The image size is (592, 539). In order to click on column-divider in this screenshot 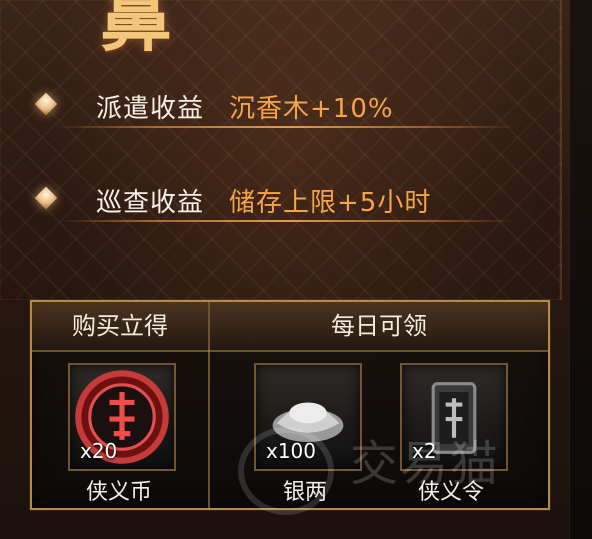, I will do `click(209, 405)`.